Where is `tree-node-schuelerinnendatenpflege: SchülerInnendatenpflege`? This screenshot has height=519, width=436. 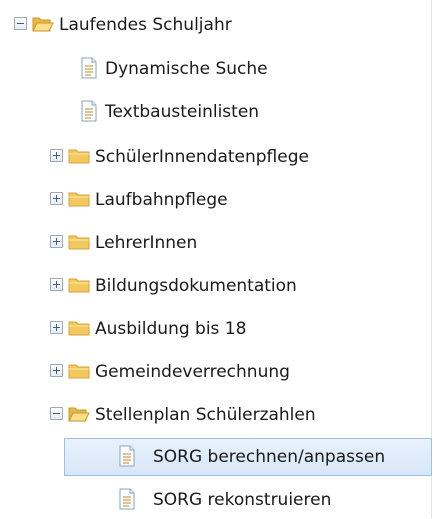 tree-node-schuelerinnendatenpflege: SchülerInnendatenpflege is located at coordinates (215, 157).